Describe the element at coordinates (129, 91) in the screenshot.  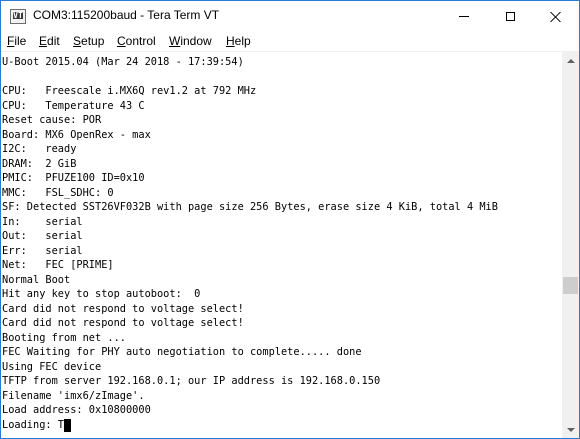
I see `terminal-line: CPU: Freescale i.MX6Q rev1.2 at 792 MHz` at that location.